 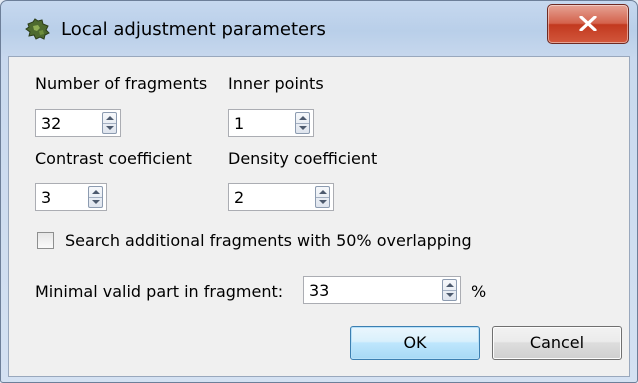 What do you see at coordinates (78, 123) in the screenshot?
I see `fragments-spinbox: 32` at bounding box center [78, 123].